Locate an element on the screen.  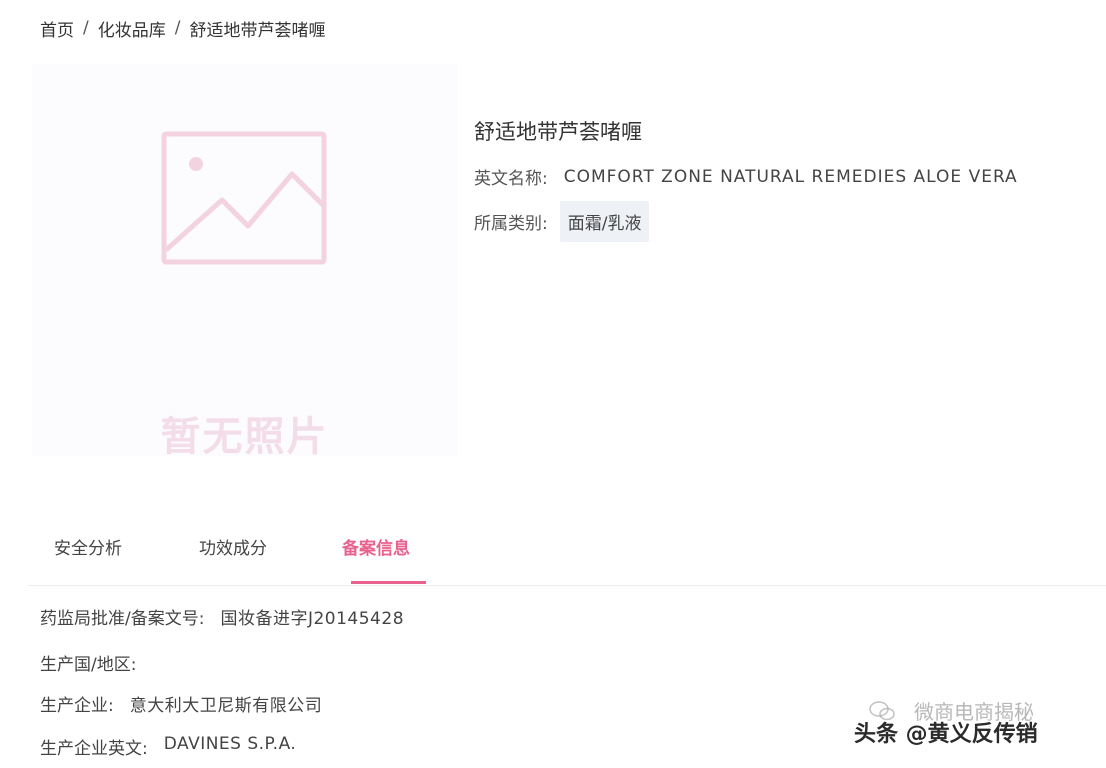
category-row: 所属类别: 面霜/乳液 is located at coordinates (562, 221).